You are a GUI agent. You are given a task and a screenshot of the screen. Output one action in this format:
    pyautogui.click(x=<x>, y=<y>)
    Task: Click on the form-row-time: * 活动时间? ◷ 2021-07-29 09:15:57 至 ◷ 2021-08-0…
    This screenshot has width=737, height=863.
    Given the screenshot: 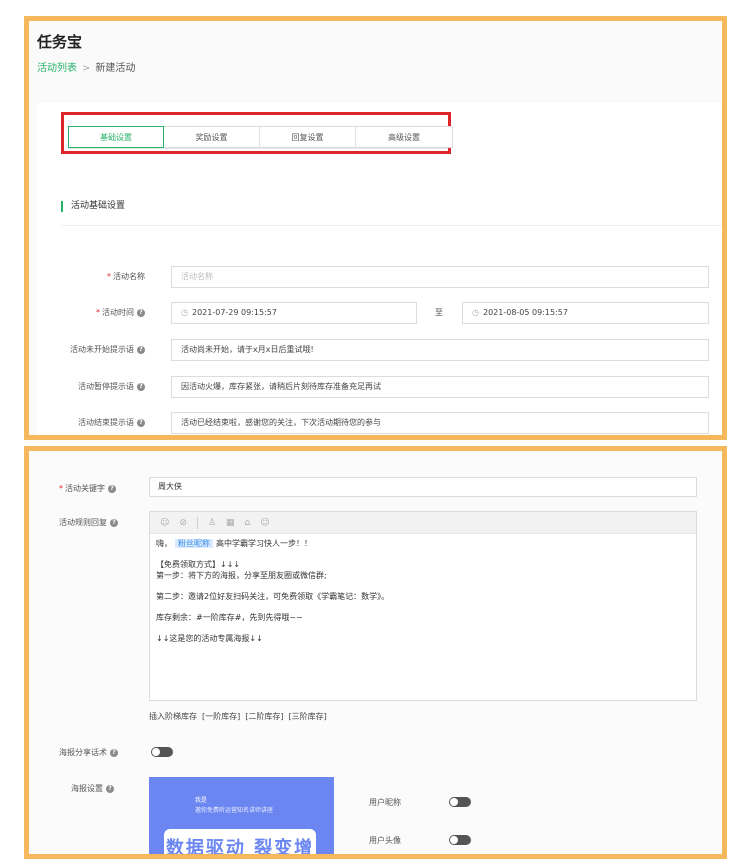 What is the action you would take?
    pyautogui.click(x=379, y=313)
    